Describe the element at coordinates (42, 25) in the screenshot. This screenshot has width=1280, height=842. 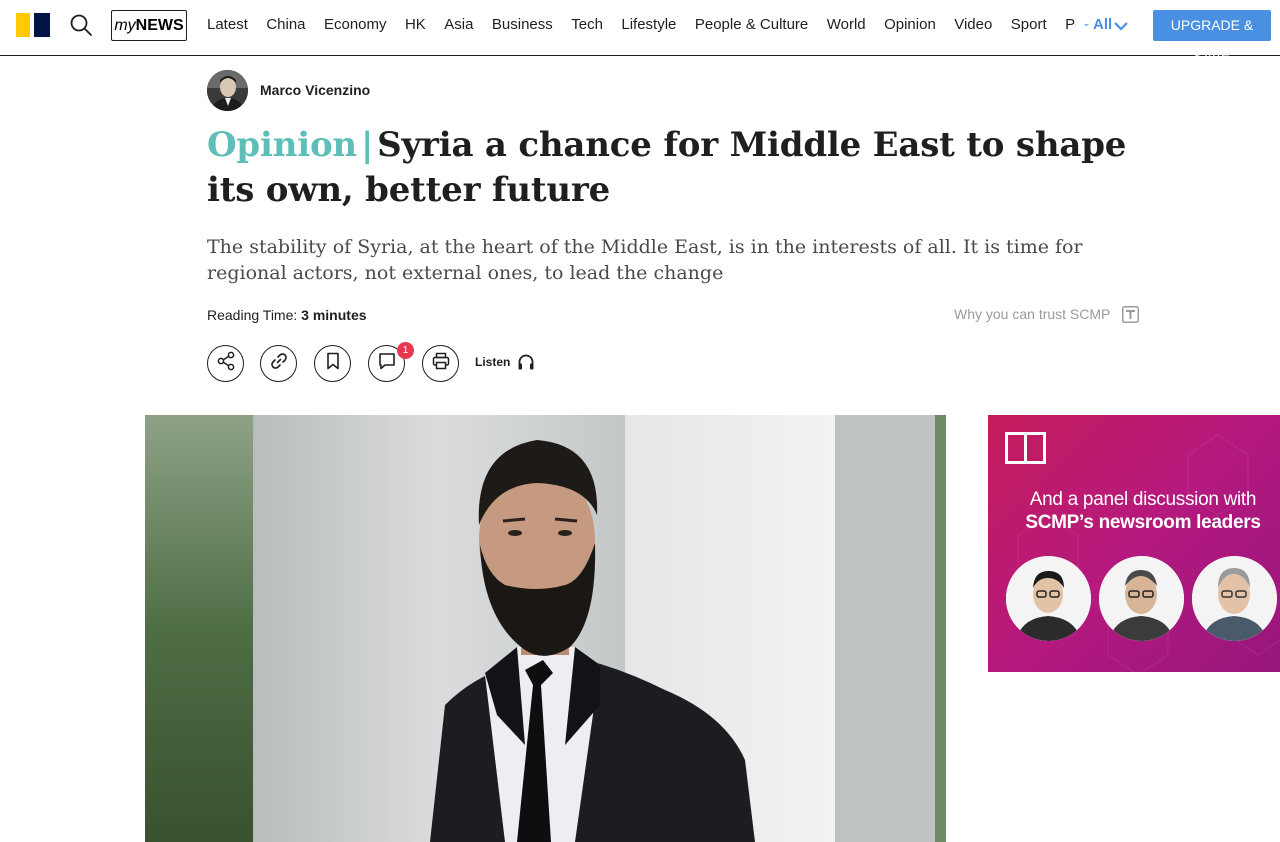
I see `logo-navy-block` at that location.